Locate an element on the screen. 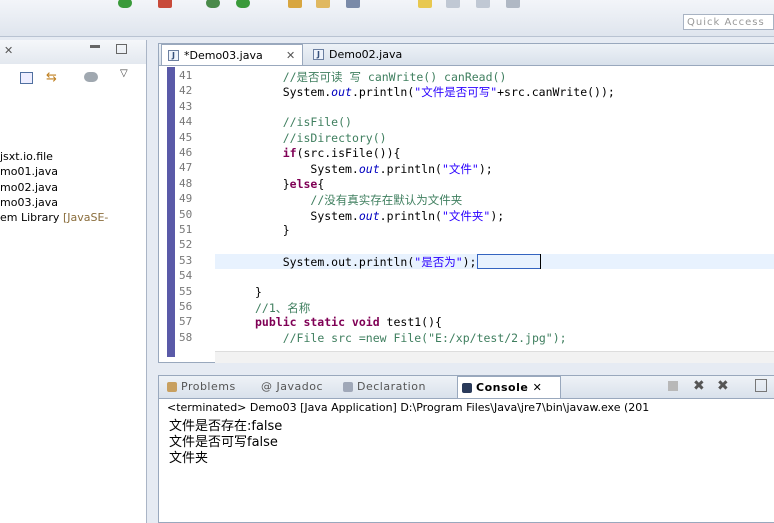  code-token: "文件" is located at coordinates (460, 169).